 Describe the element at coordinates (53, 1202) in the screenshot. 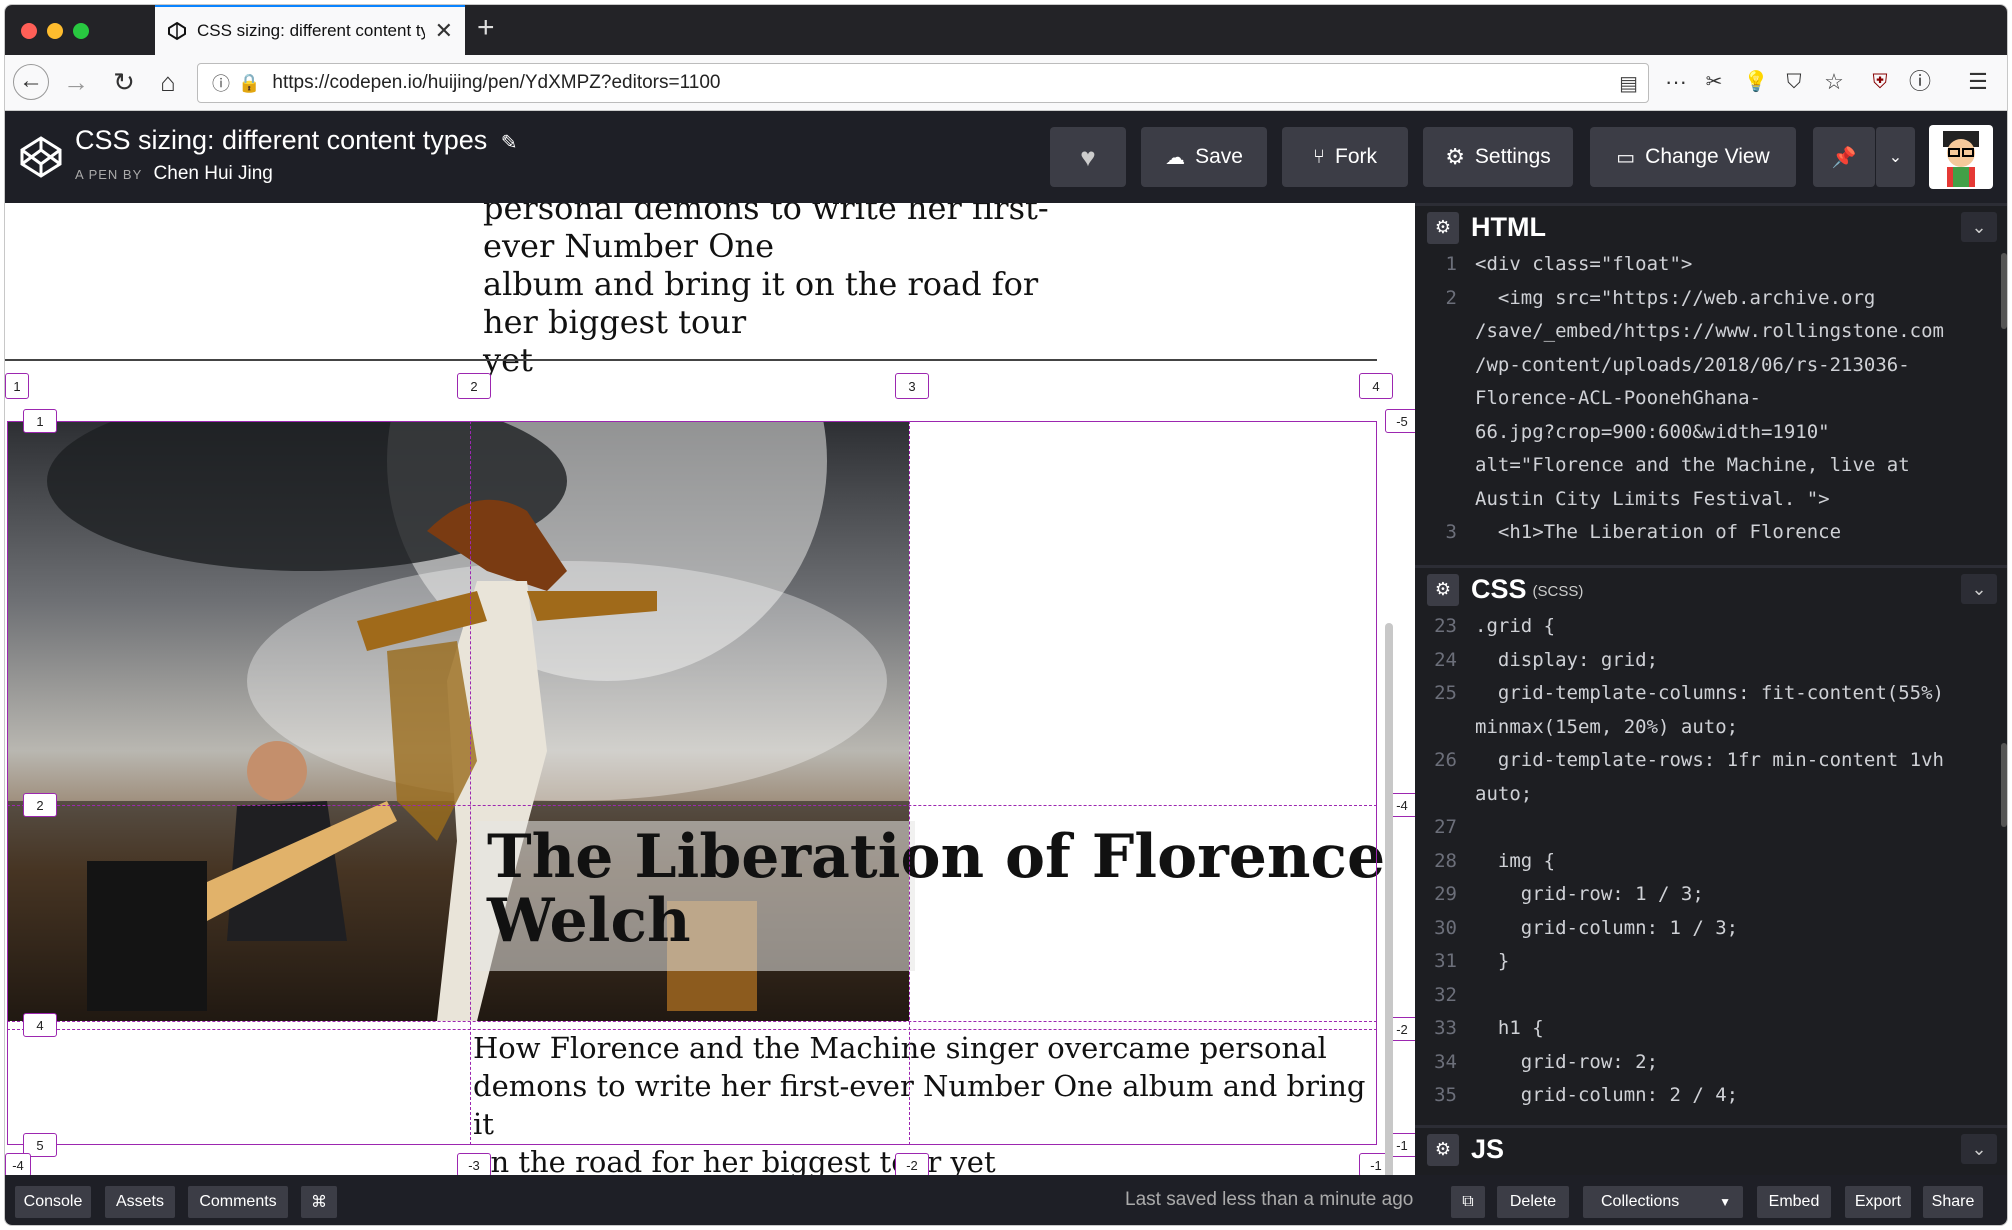

I see `console-button: Console` at that location.